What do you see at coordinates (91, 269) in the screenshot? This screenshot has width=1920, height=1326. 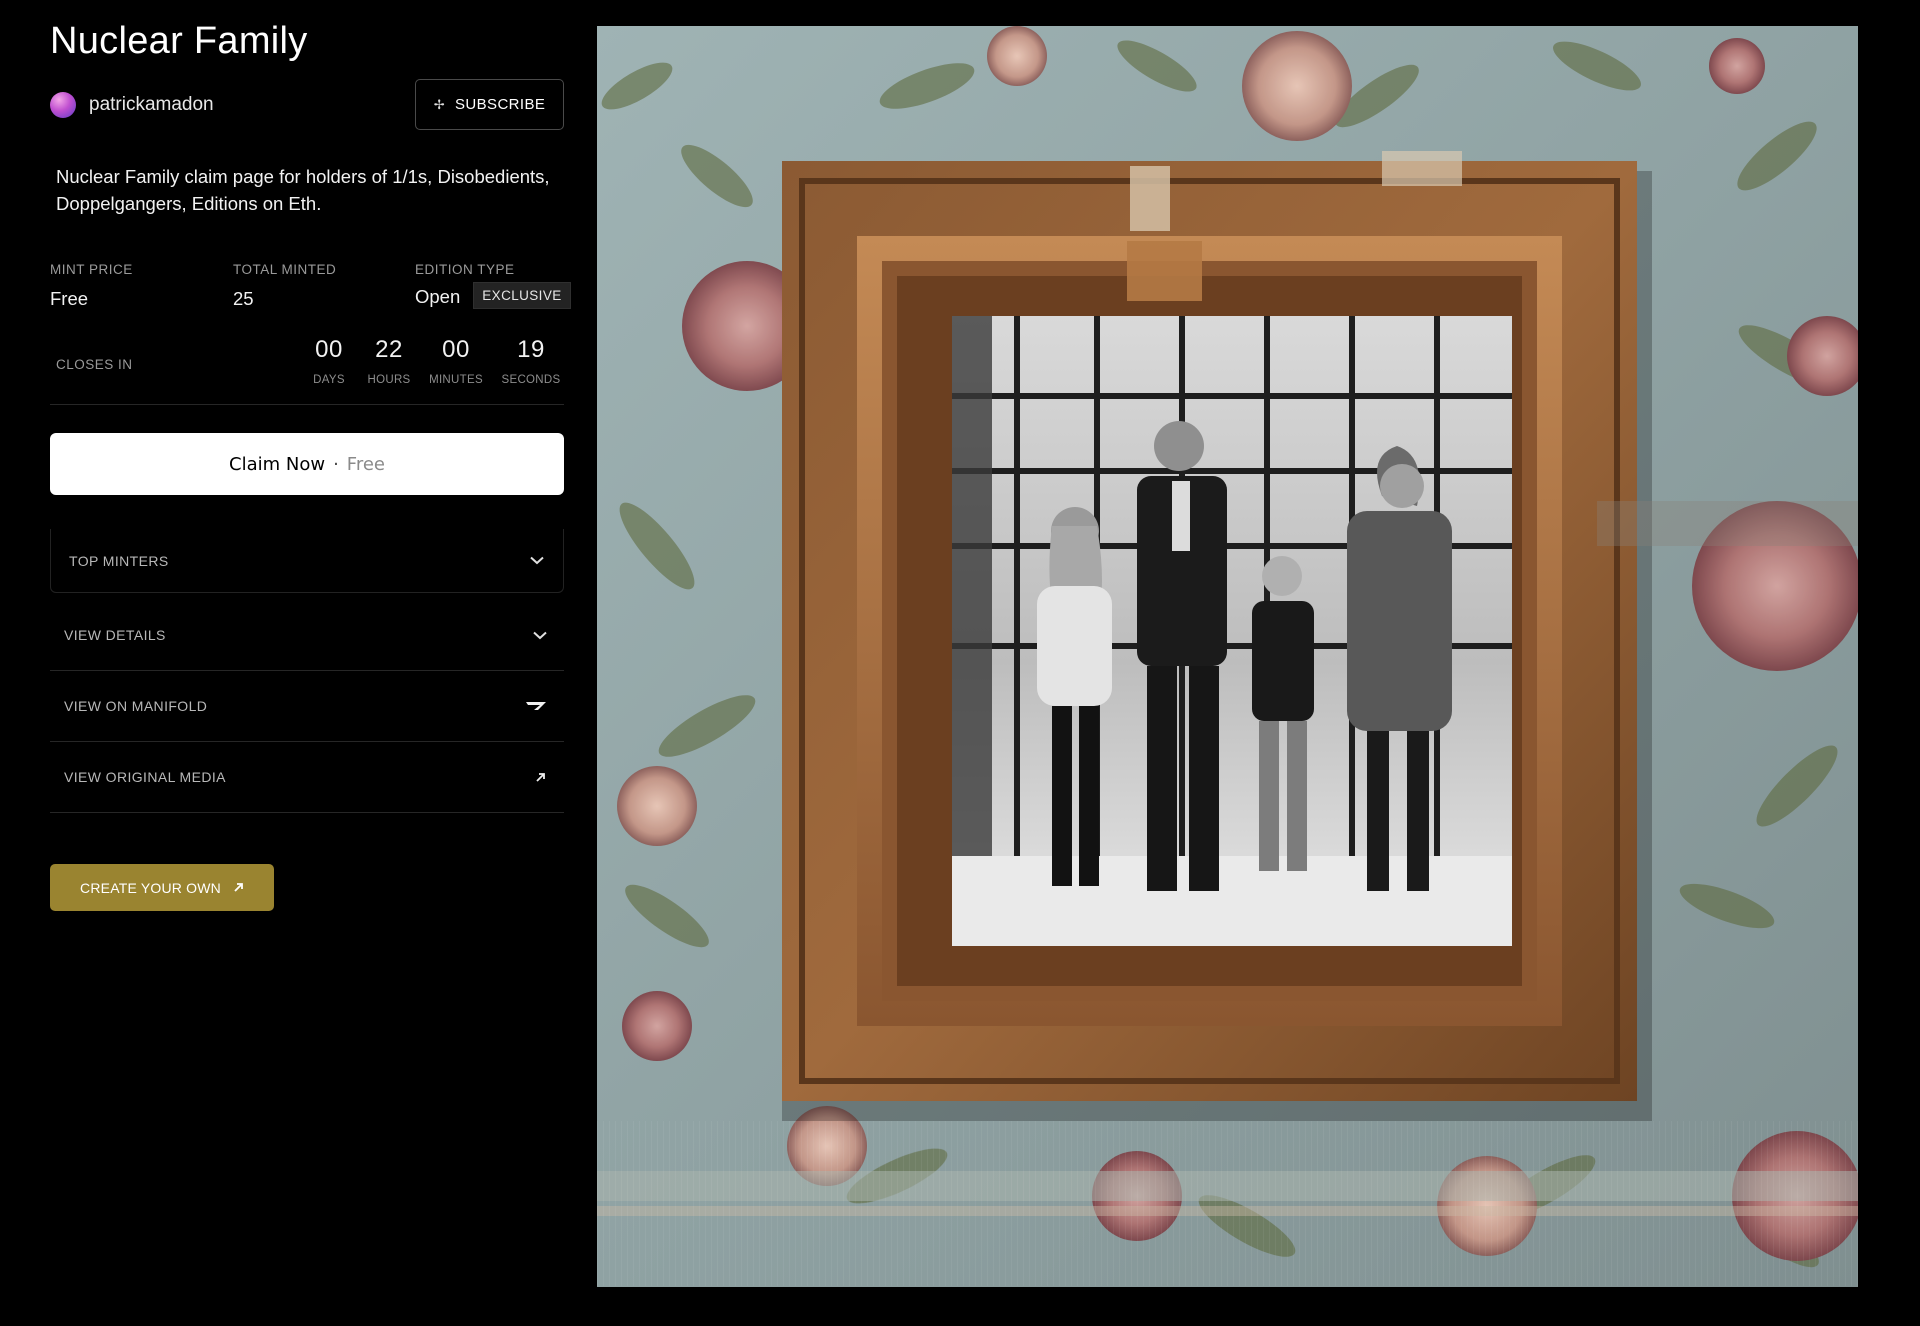 I see `mint-price-label: MINT PRICE` at bounding box center [91, 269].